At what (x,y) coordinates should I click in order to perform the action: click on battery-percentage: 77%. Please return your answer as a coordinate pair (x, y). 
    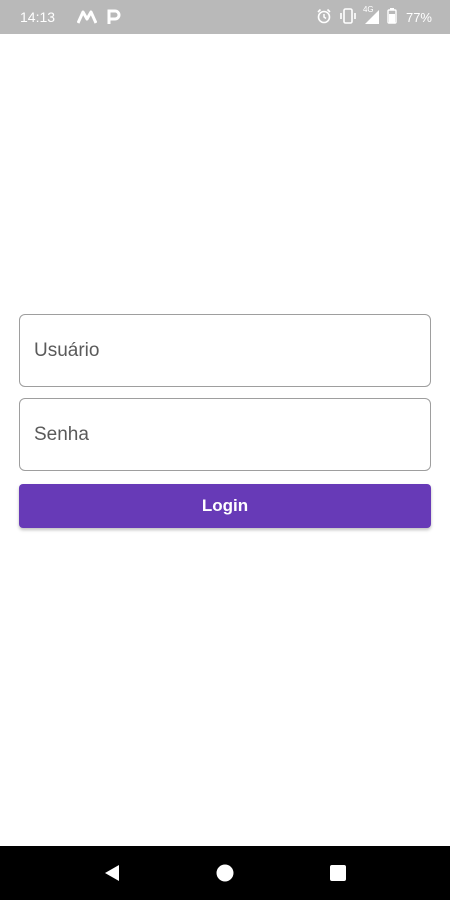
    Looking at the image, I should click on (418, 17).